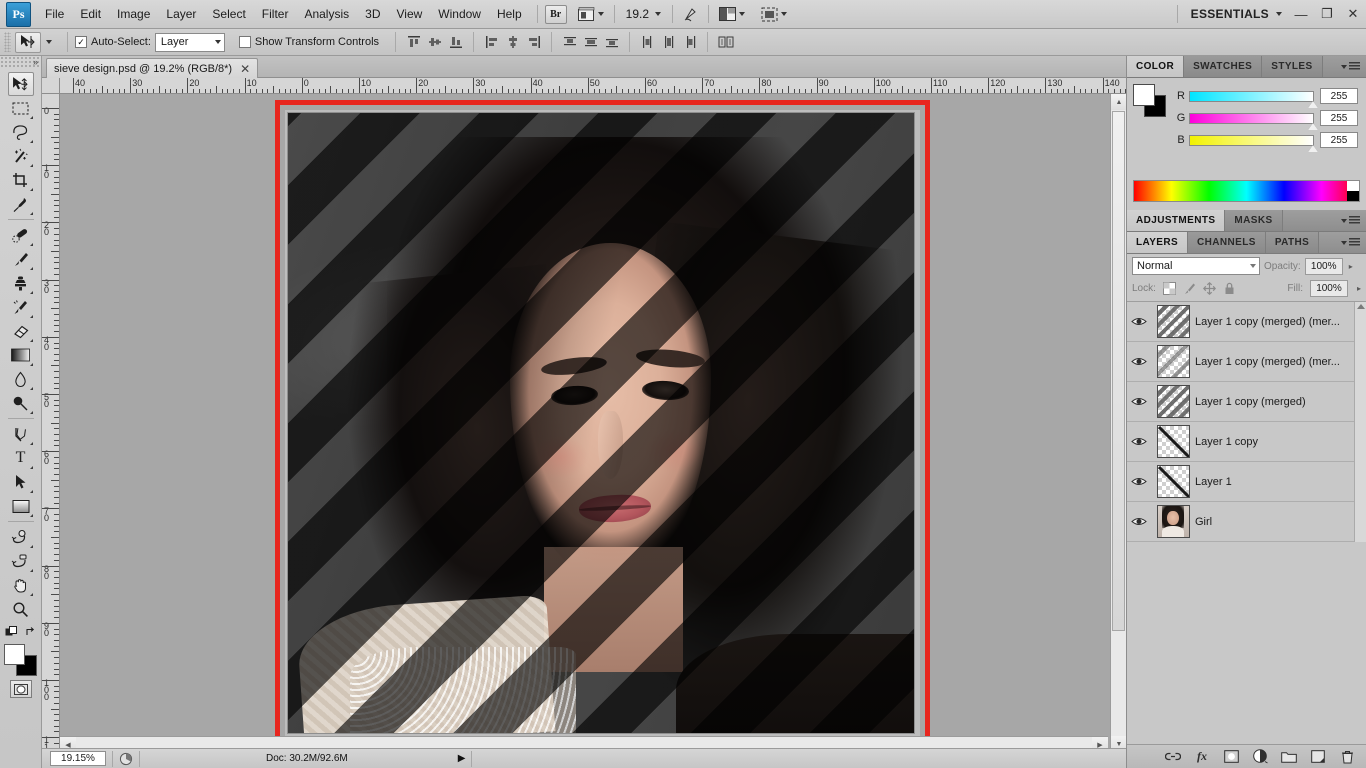 The image size is (1366, 768). Describe the element at coordinates (643, 14) in the screenshot. I see `zoom-level-menu: 19.2` at that location.